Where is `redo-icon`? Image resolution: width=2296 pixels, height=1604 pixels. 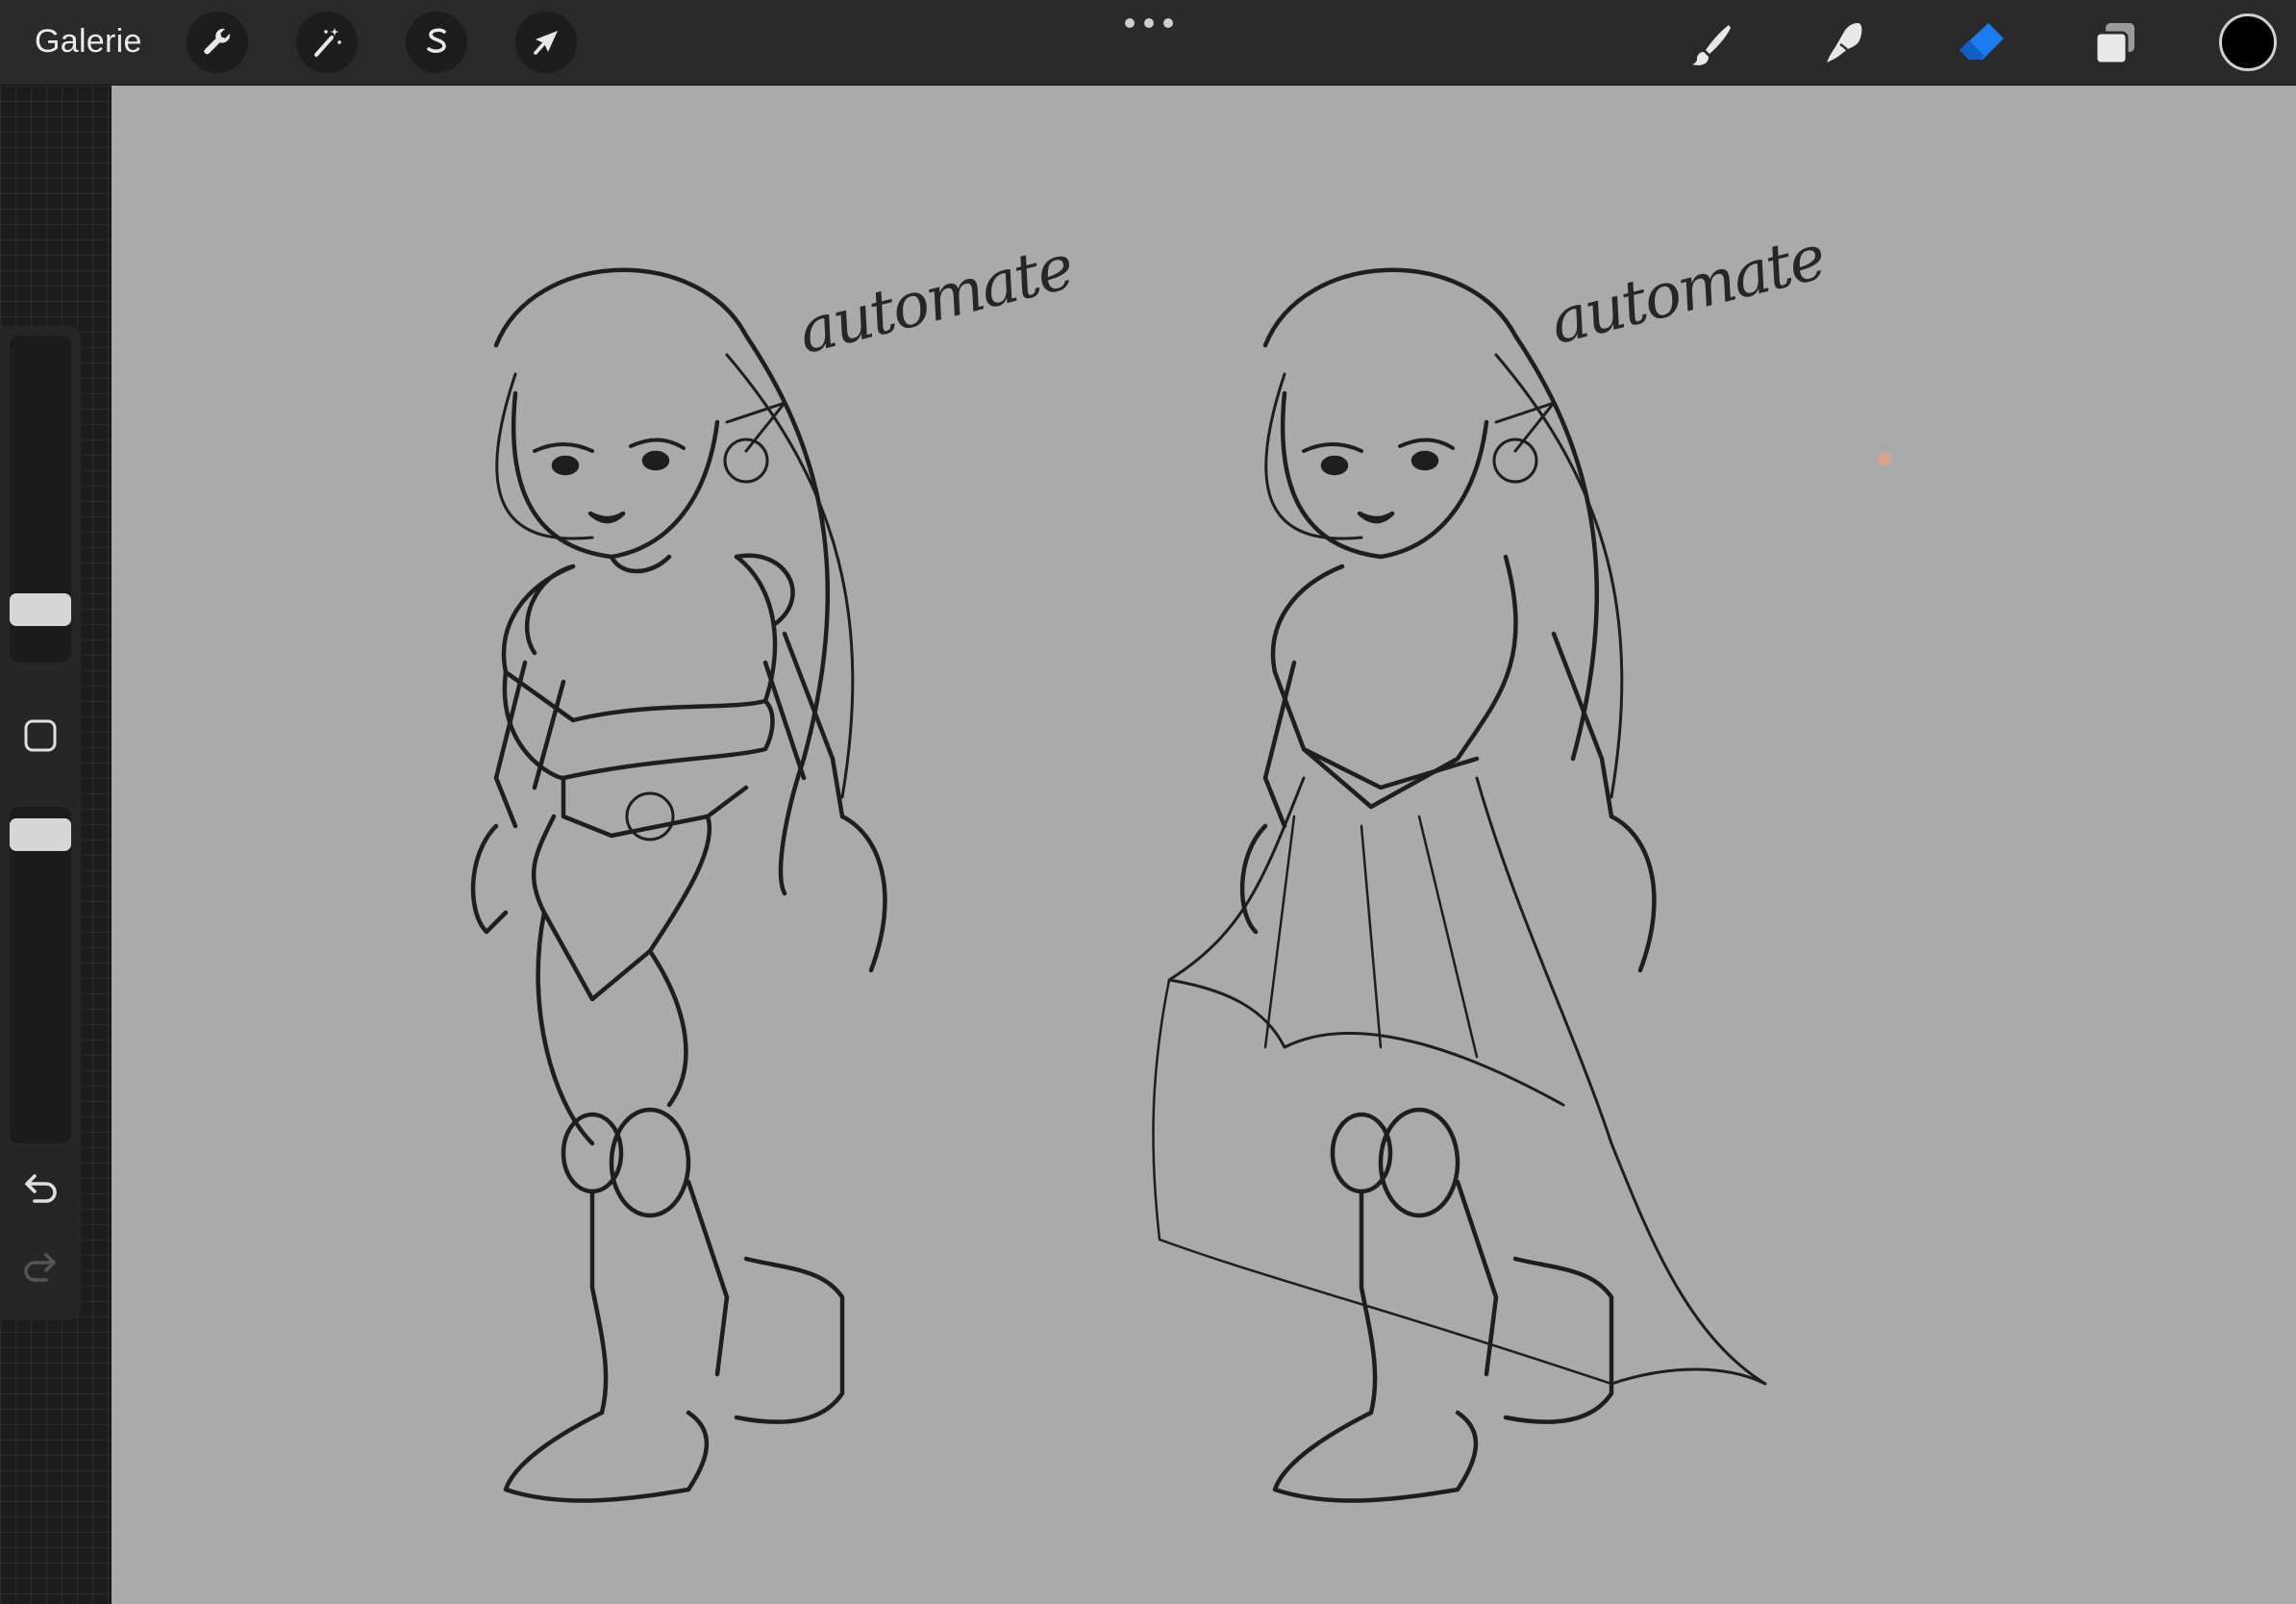 redo-icon is located at coordinates (40, 1267).